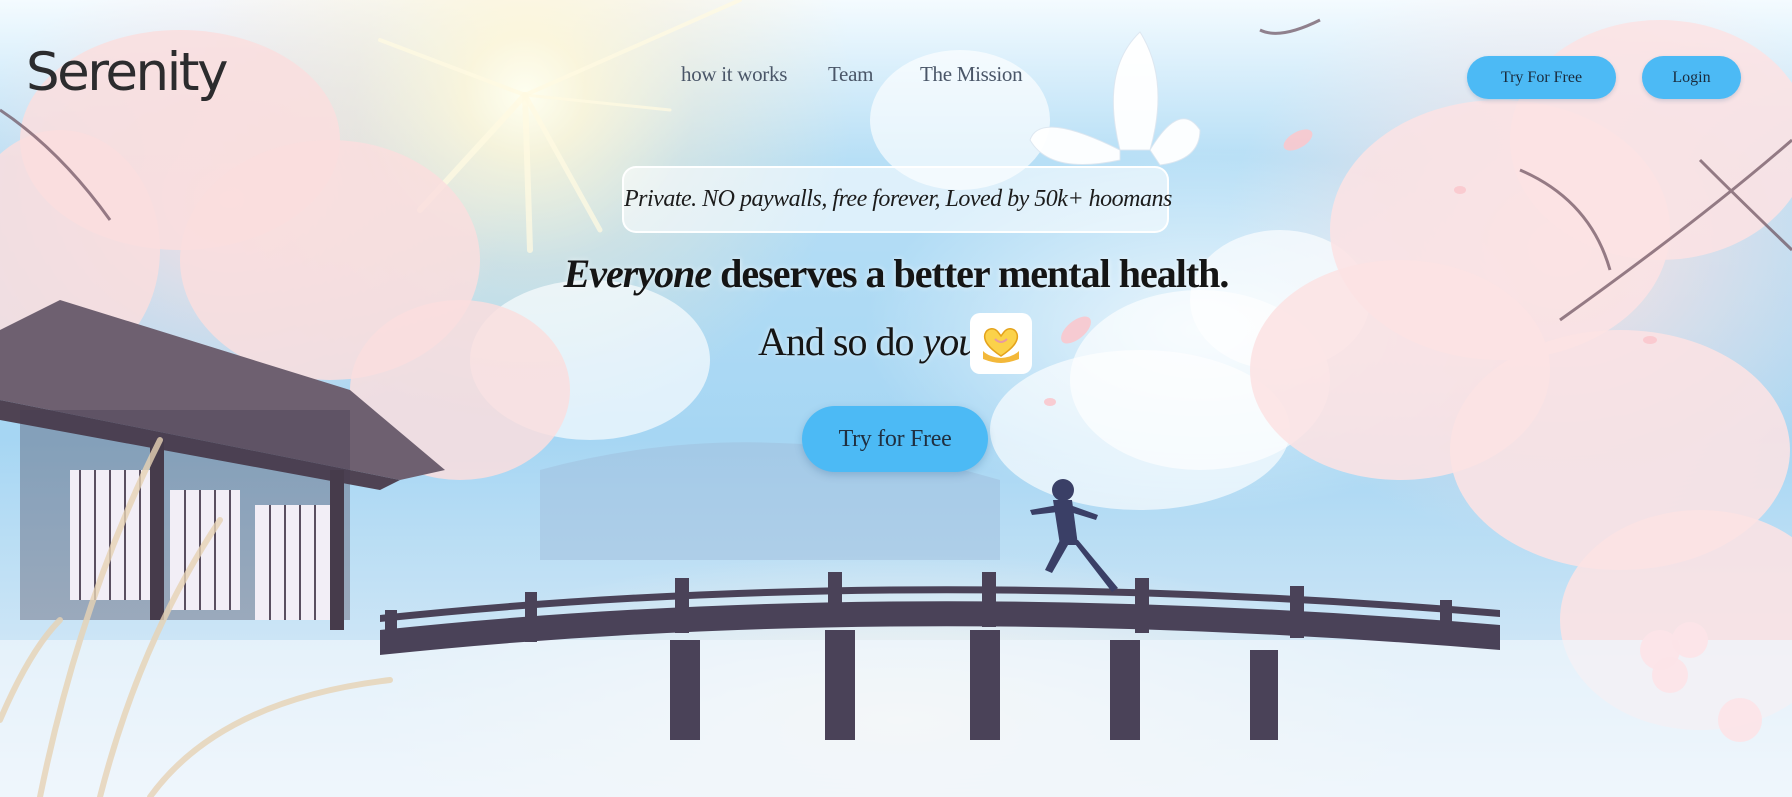  Describe the element at coordinates (1691, 77) in the screenshot. I see `login-button: Login` at that location.